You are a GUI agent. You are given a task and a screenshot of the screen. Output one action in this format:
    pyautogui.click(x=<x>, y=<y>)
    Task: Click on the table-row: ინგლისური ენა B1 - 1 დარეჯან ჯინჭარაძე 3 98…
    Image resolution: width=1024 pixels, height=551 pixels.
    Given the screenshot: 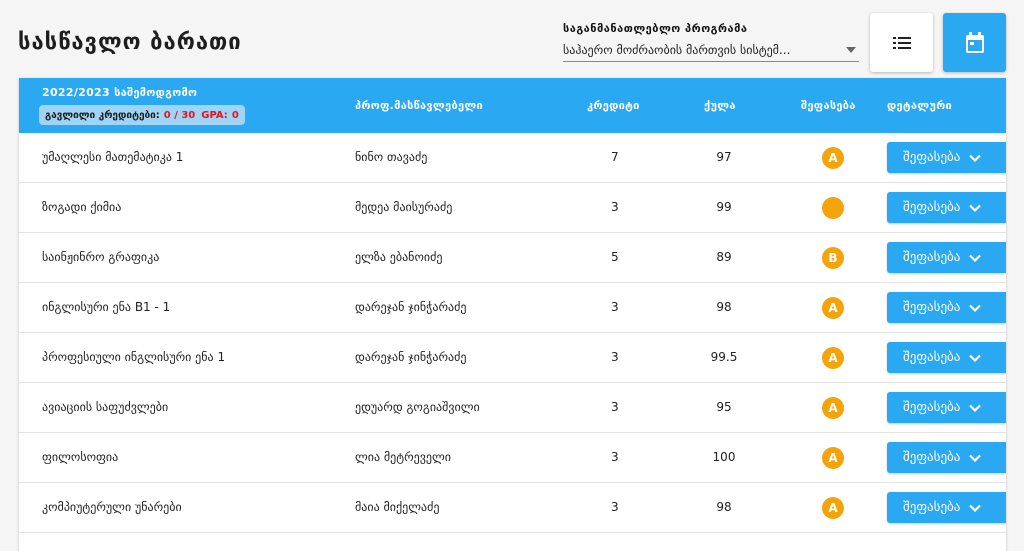 What is the action you would take?
    pyautogui.click(x=512, y=308)
    